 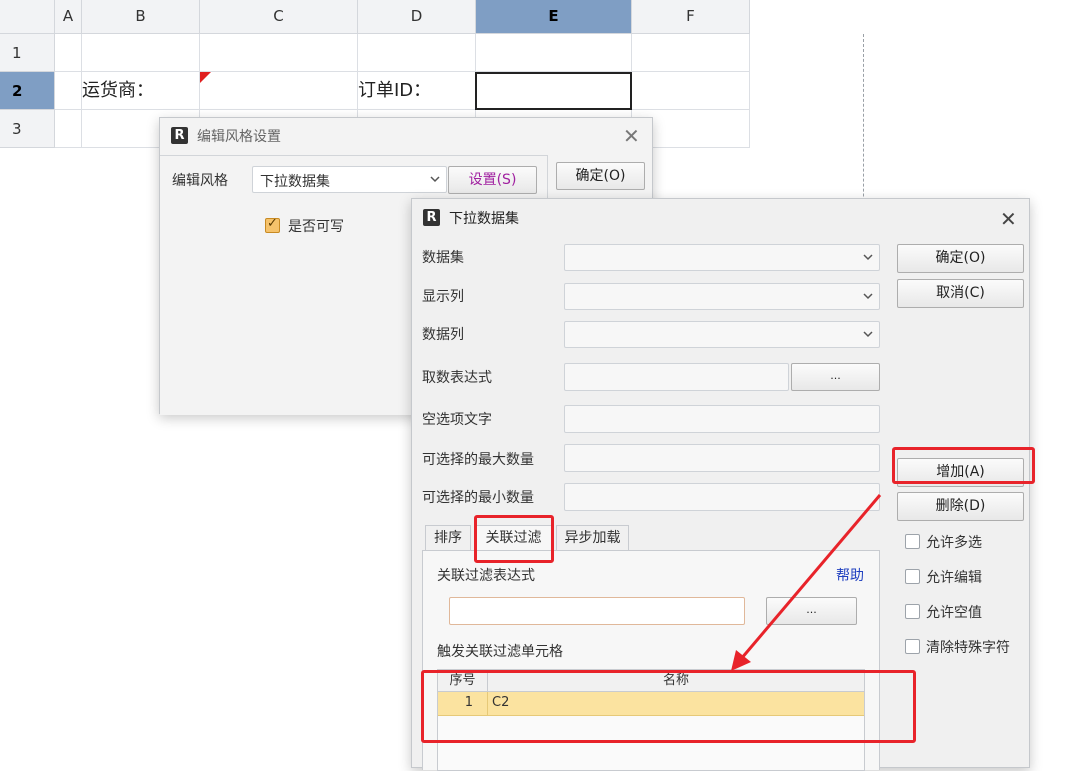 I want to click on cell-f2, so click(x=691, y=91).